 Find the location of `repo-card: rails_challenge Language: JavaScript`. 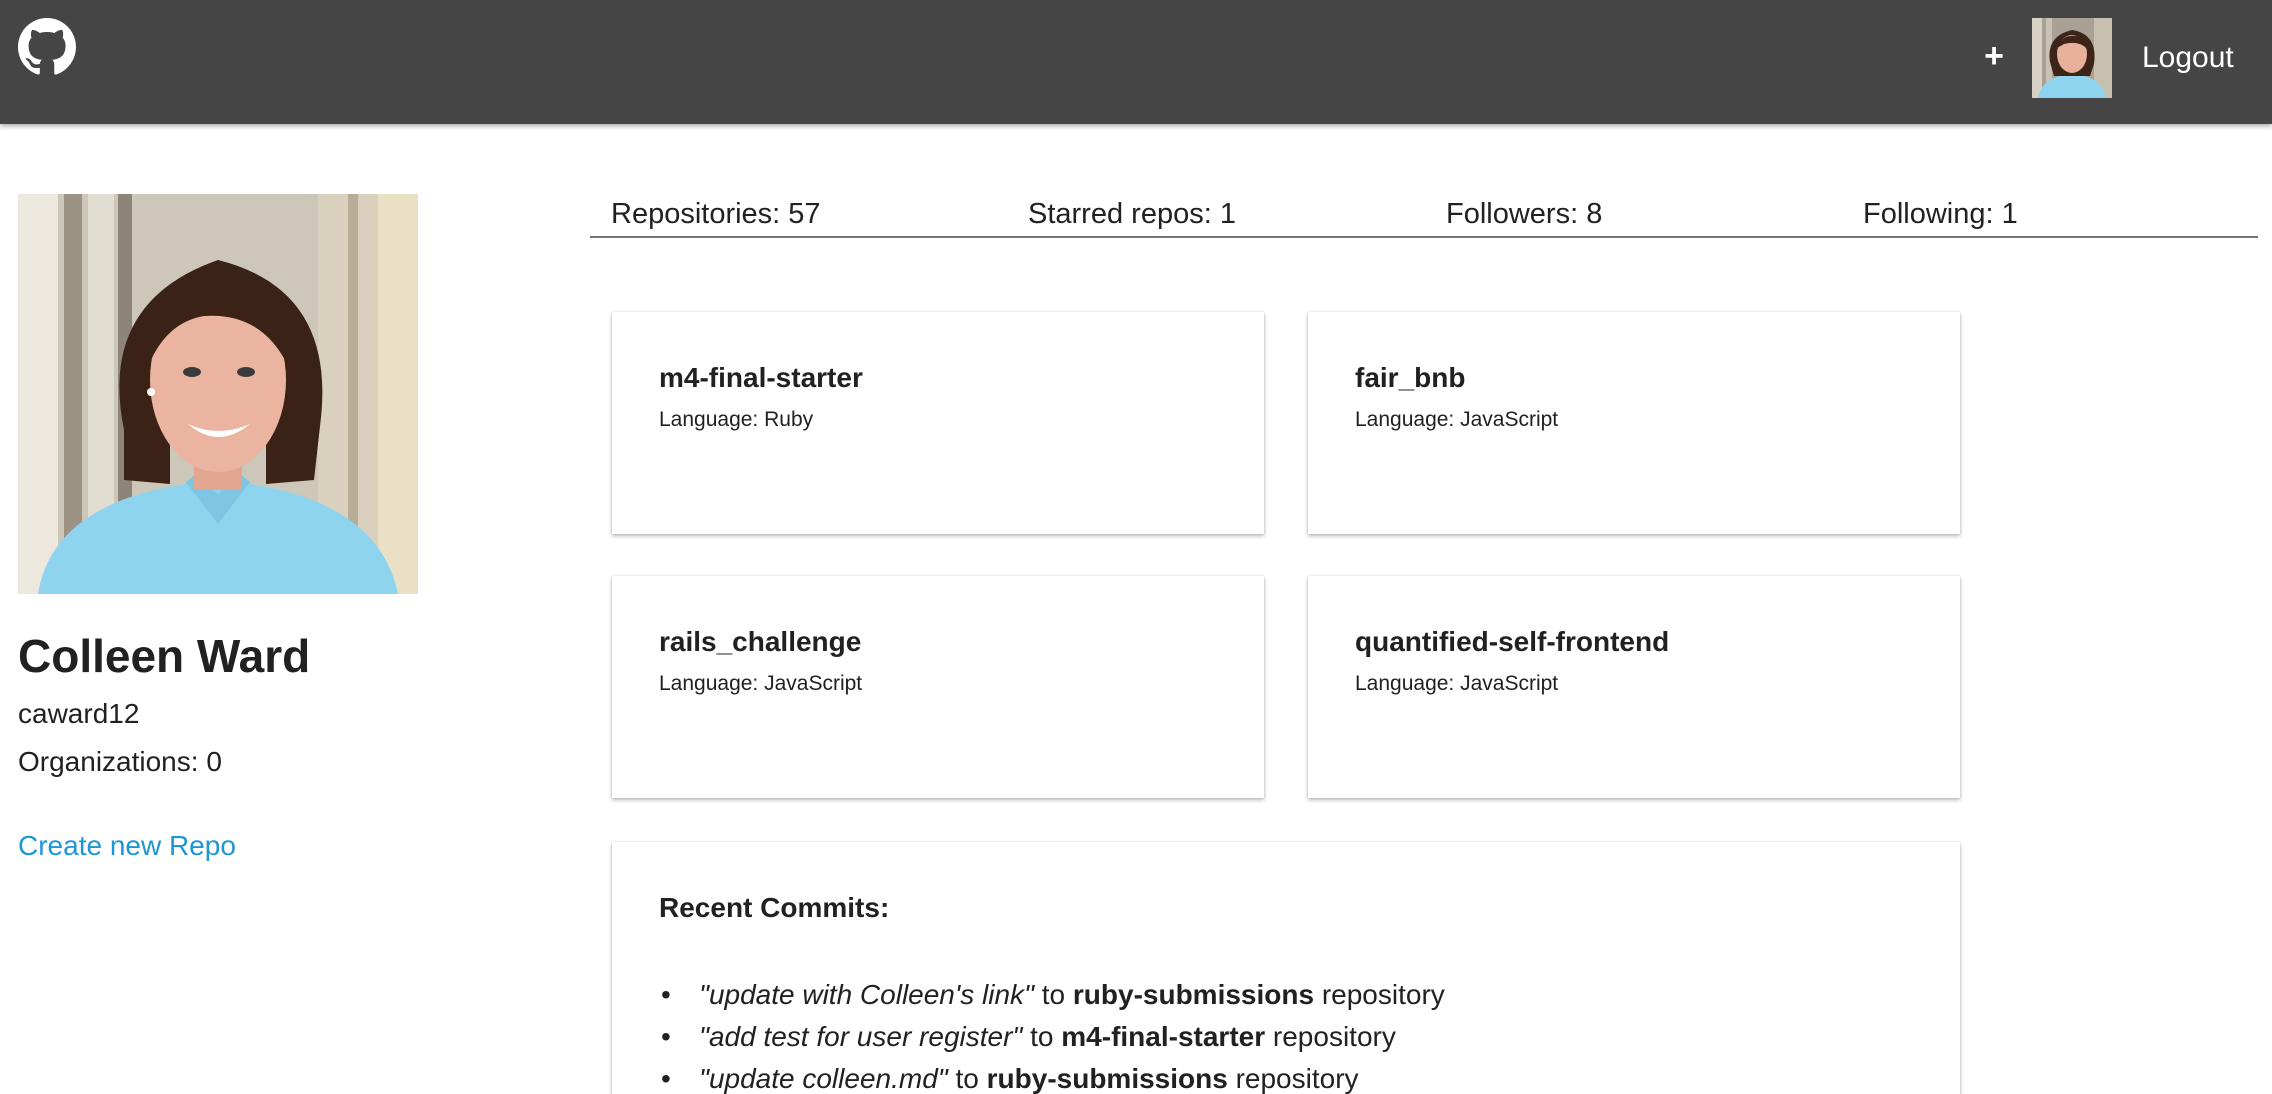

repo-card: rails_challenge Language: JavaScript is located at coordinates (938, 687).